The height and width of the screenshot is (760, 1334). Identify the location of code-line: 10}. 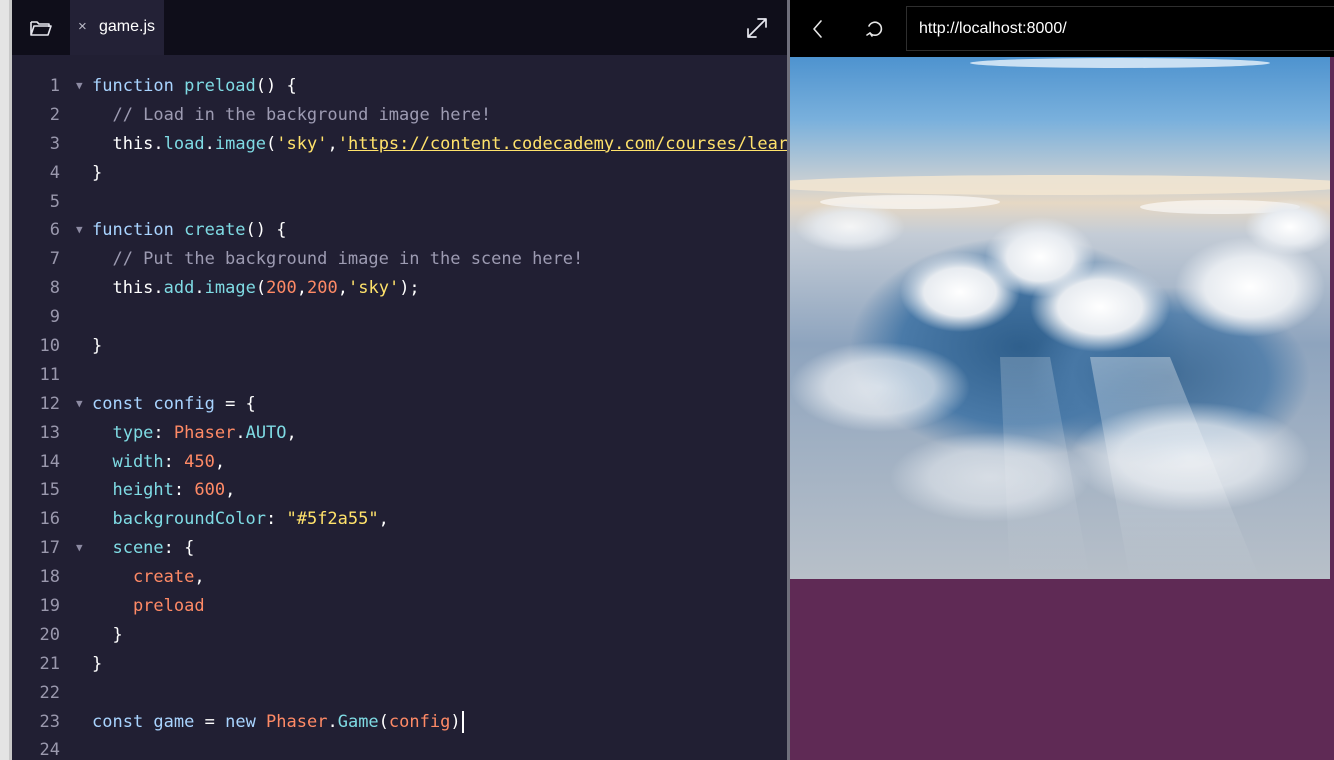
(400, 346).